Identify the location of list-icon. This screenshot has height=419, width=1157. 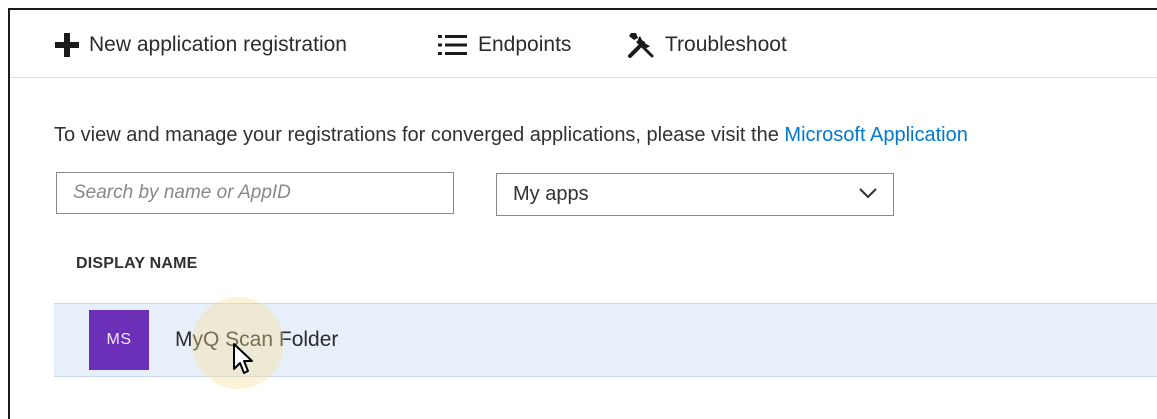
(453, 45).